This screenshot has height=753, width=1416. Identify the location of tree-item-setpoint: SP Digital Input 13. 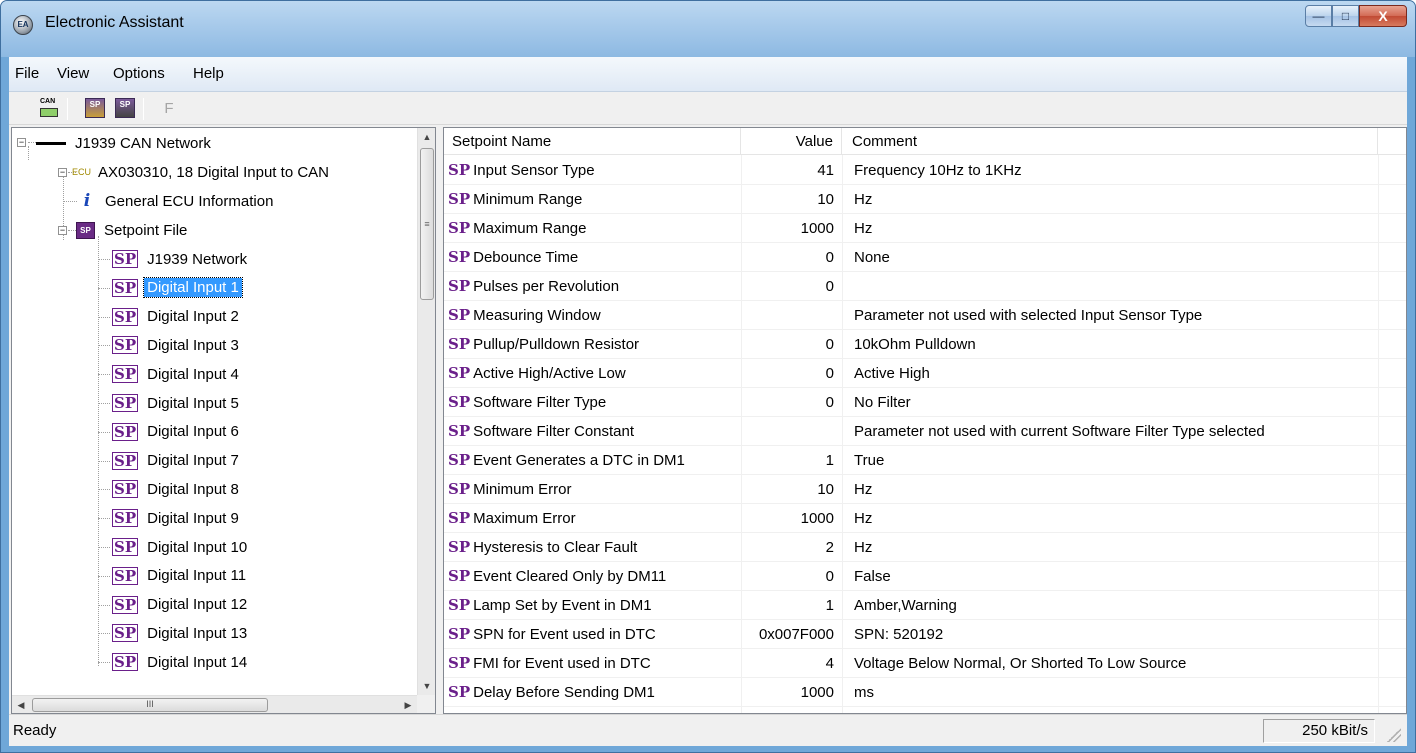
(181, 633).